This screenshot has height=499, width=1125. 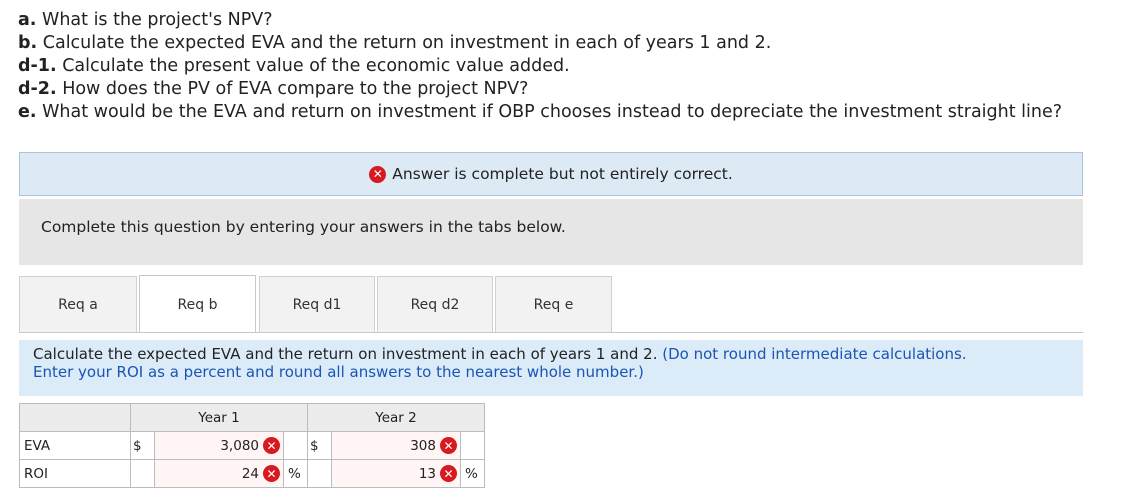 I want to click on table-row-roi: ROI 24 ✕ % 13 ✕ %, so click(x=252, y=473).